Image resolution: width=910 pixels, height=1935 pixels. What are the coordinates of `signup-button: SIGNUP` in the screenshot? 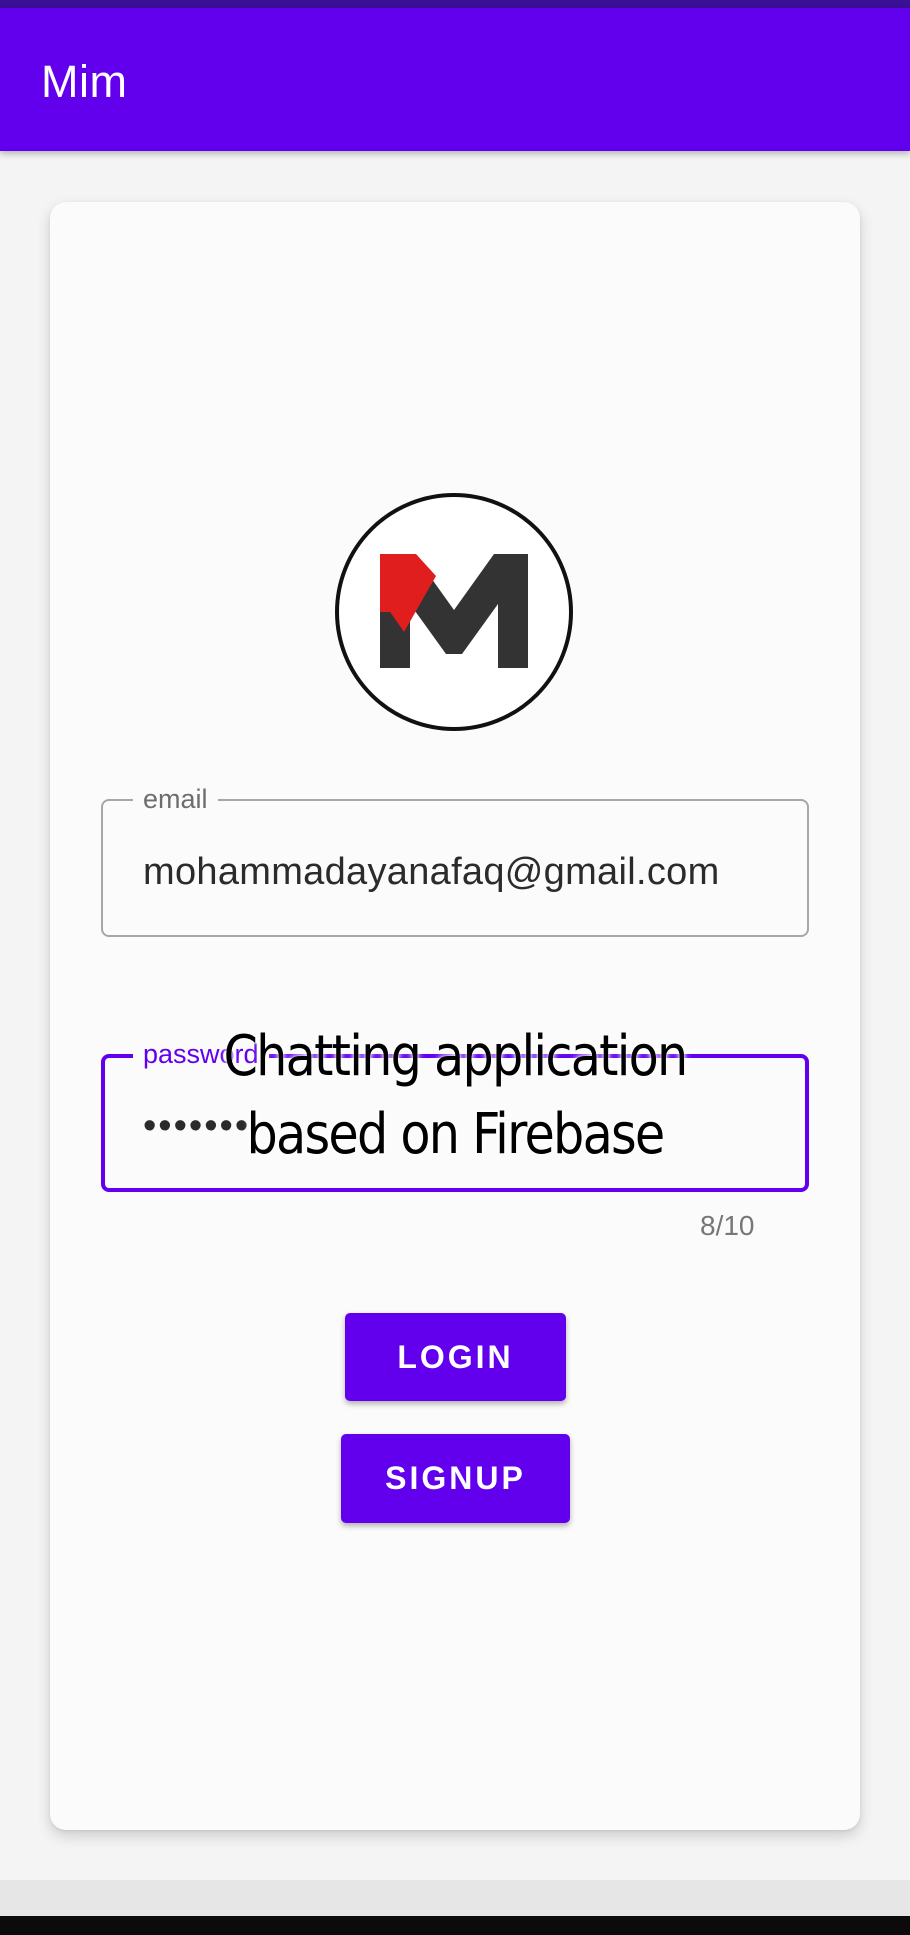 It's located at (455, 1478).